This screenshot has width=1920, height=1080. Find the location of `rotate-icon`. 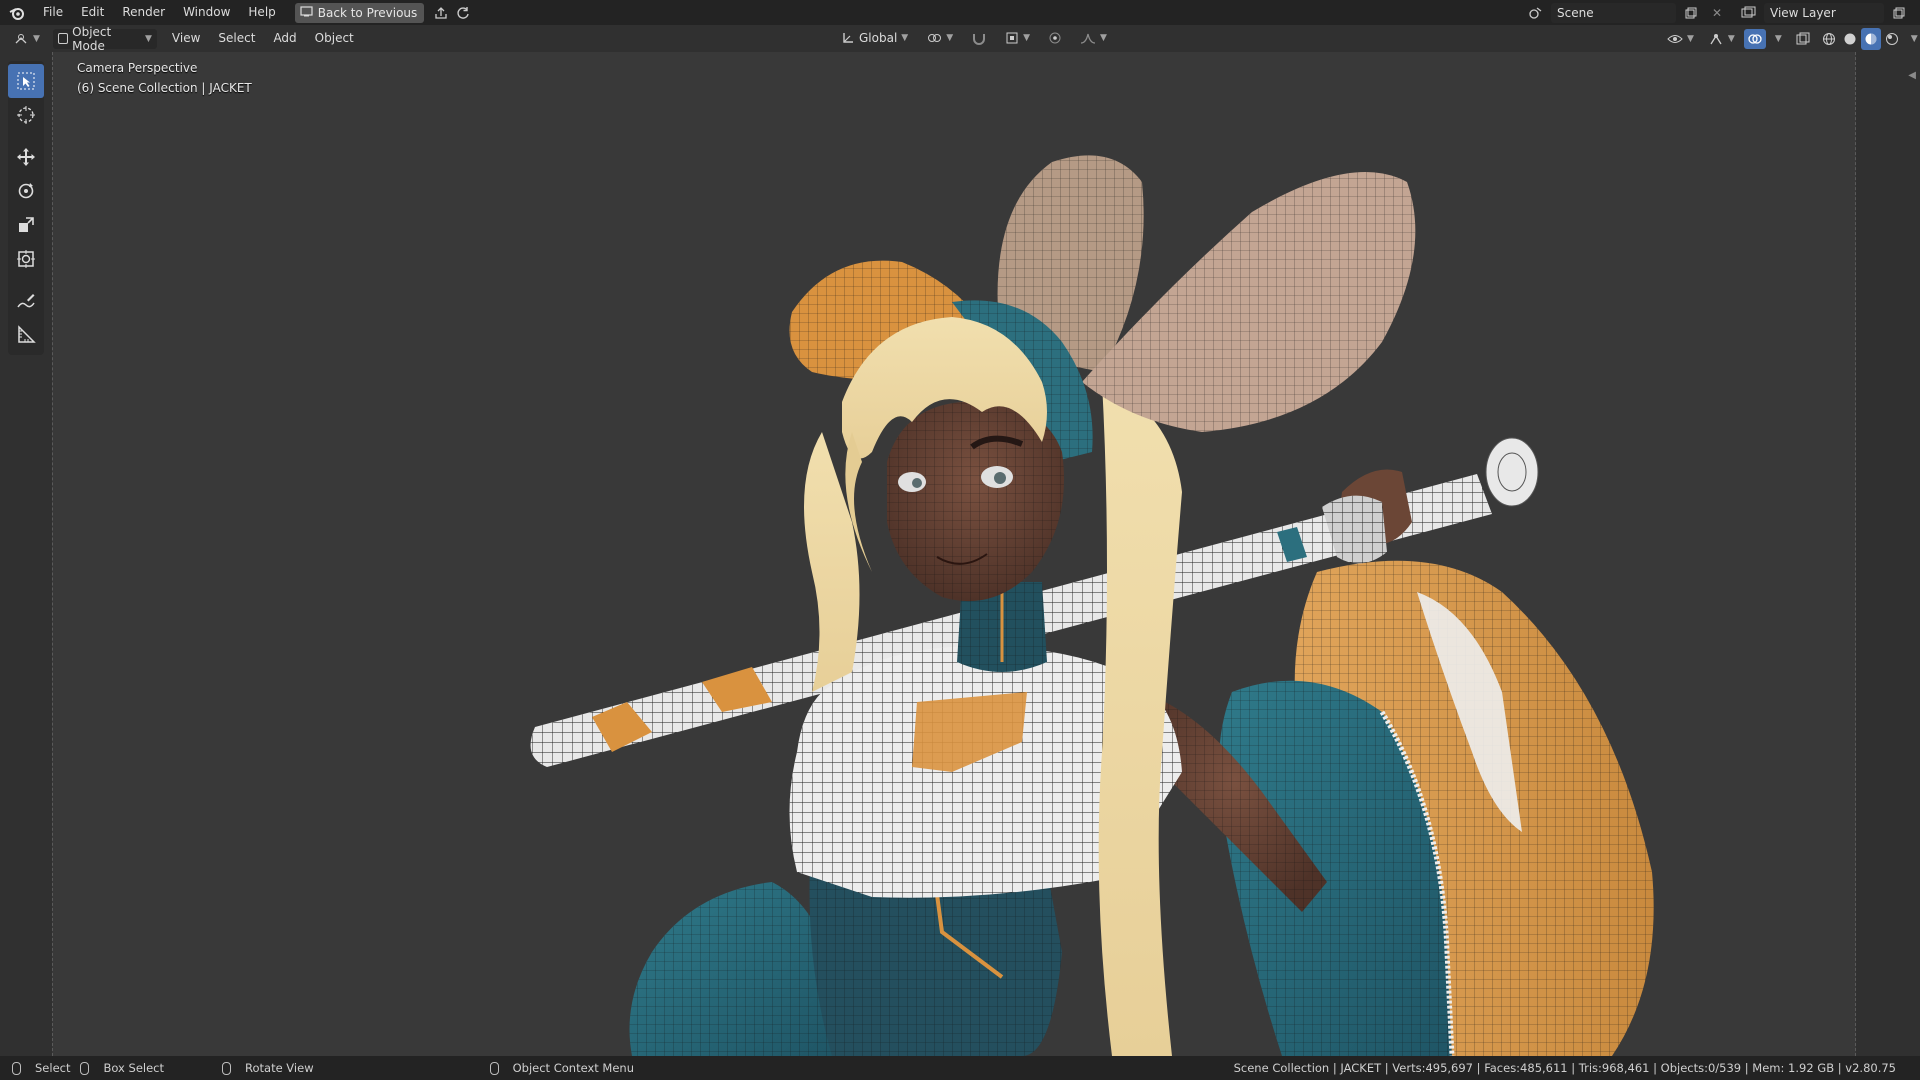

rotate-icon is located at coordinates (26, 191).